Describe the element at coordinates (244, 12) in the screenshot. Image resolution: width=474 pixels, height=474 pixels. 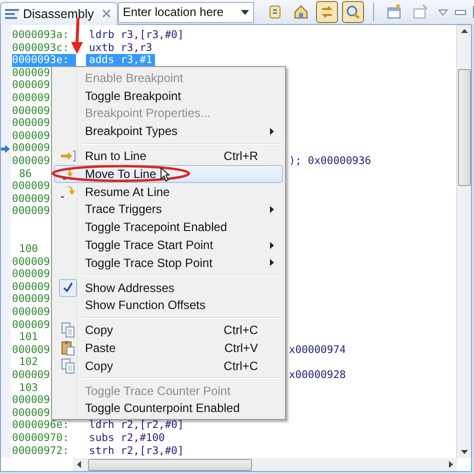
I see `dropdown-arrow-icon` at that location.